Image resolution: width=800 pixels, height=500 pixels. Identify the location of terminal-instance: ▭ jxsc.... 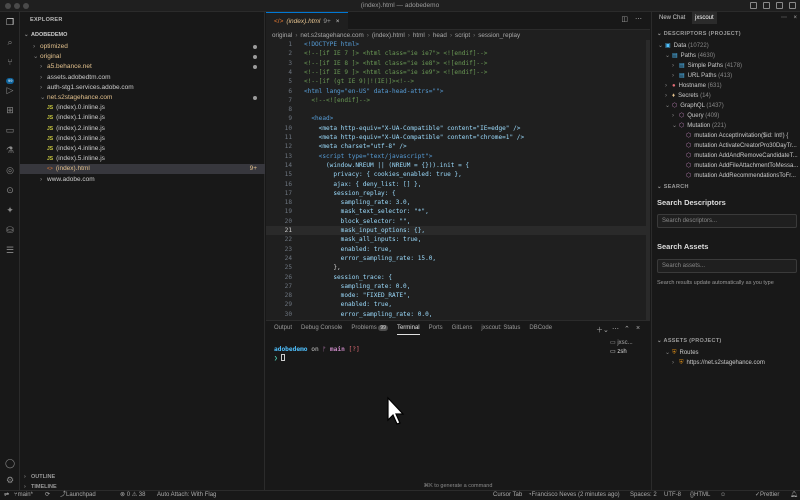
(630, 343).